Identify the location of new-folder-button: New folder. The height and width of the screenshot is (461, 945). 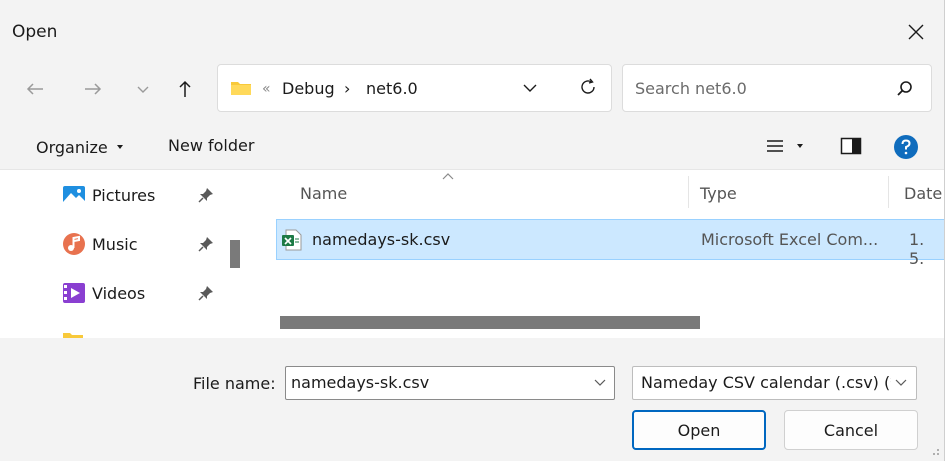
(211, 145).